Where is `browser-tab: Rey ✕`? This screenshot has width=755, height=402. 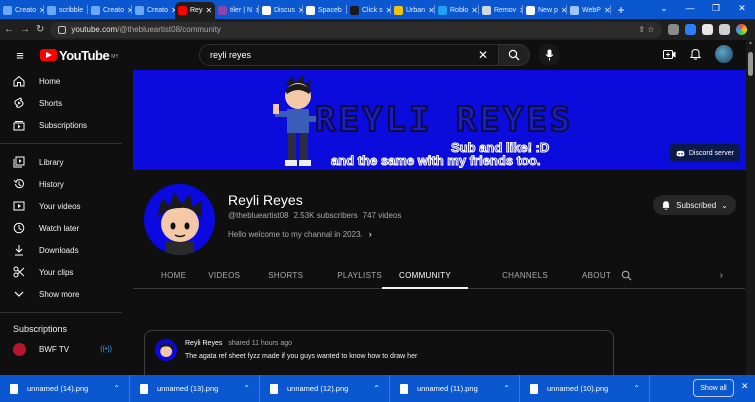 browser-tab: Rey ✕ is located at coordinates (195, 10).